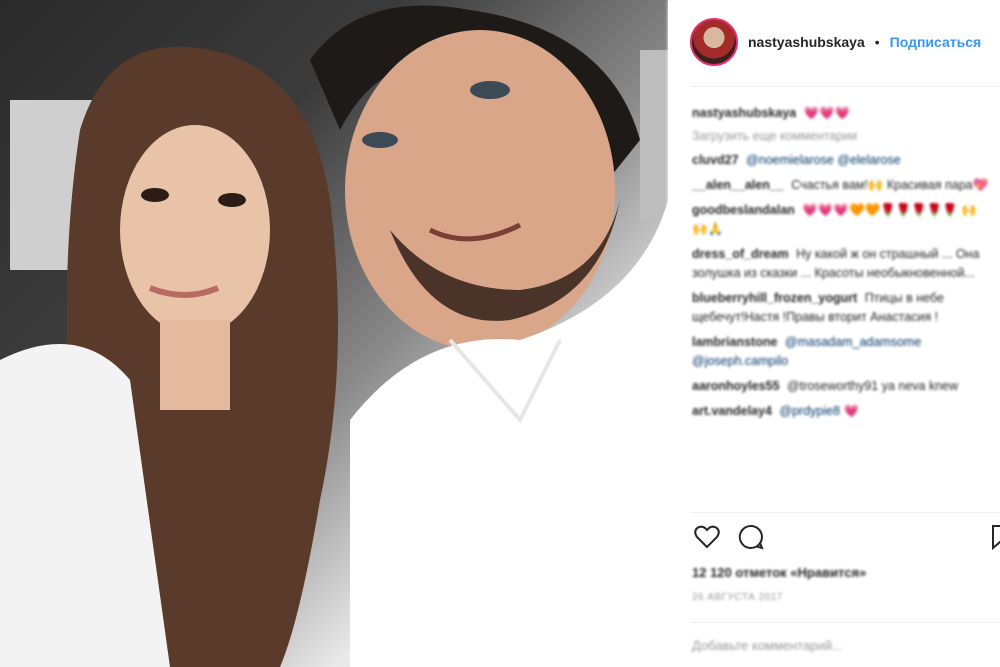 This screenshot has height=667, width=1000. Describe the element at coordinates (873, 386) in the screenshot. I see `comment-text: @troseworthy91 ya neva knew` at that location.